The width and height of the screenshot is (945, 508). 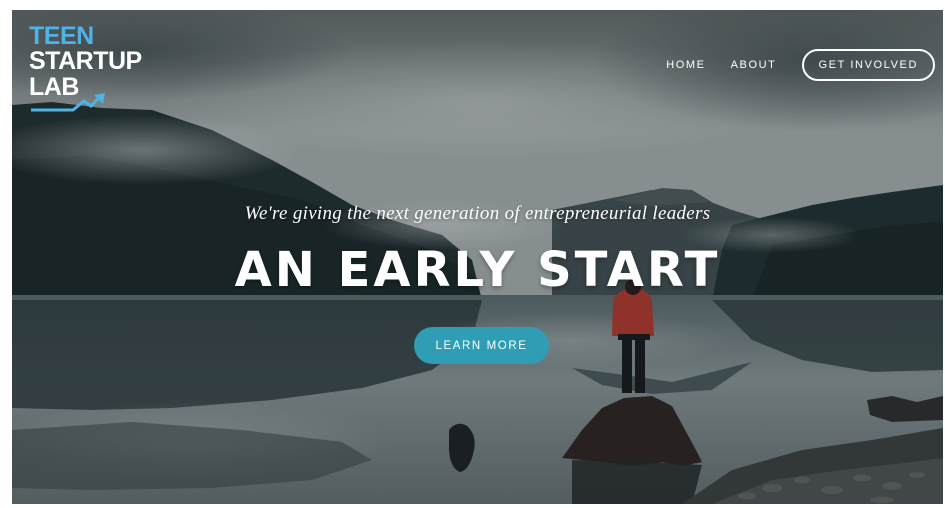 I want to click on logo-text-teen: TEEN, so click(x=61, y=36).